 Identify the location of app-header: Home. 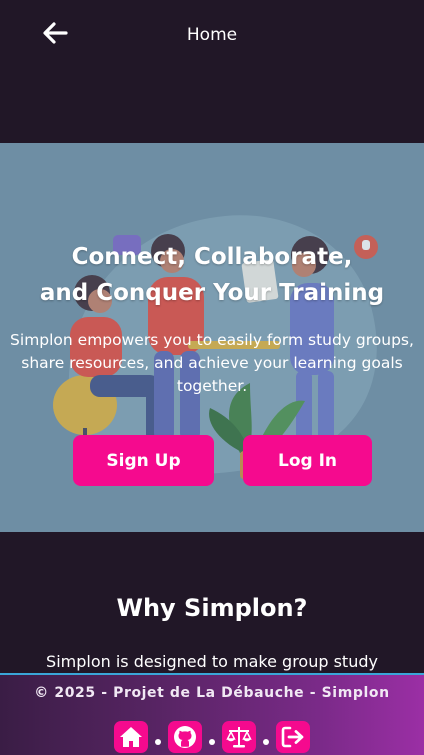
(212, 36).